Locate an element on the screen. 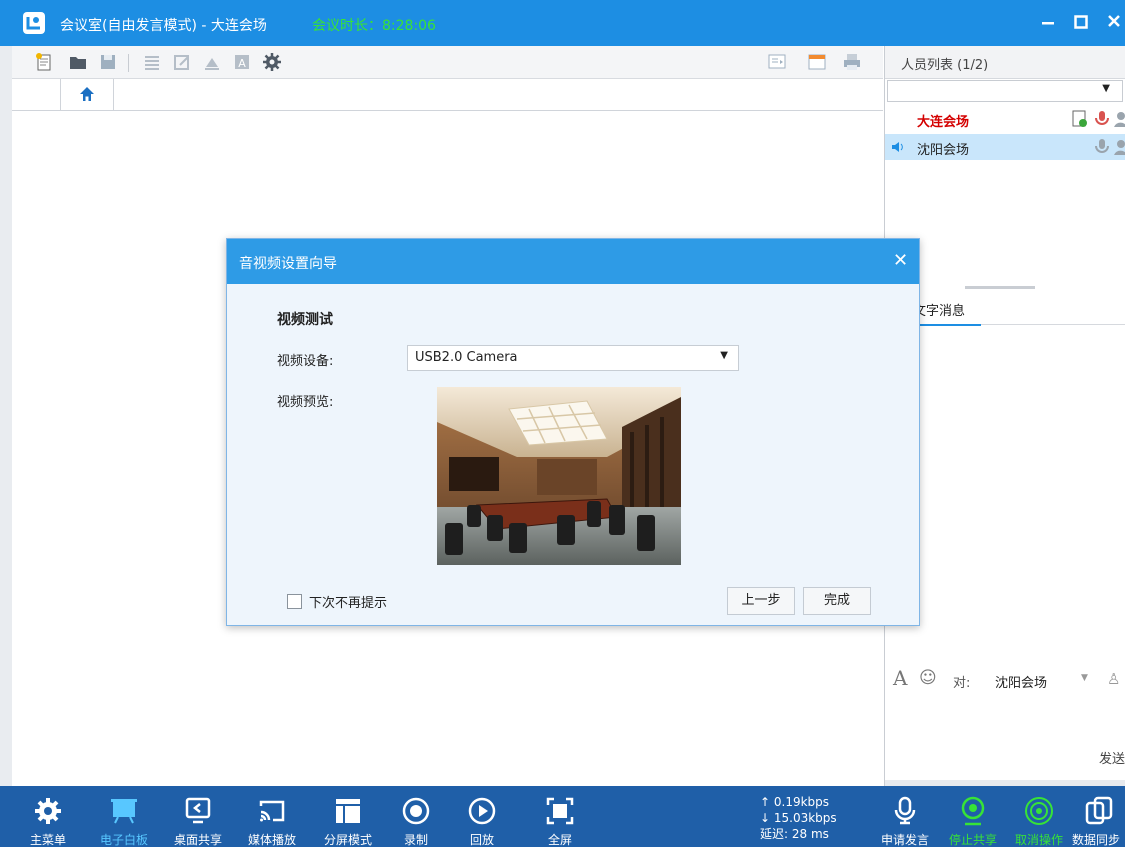 The width and height of the screenshot is (1125, 848). fullscreen-icon is located at coordinates (560, 811).